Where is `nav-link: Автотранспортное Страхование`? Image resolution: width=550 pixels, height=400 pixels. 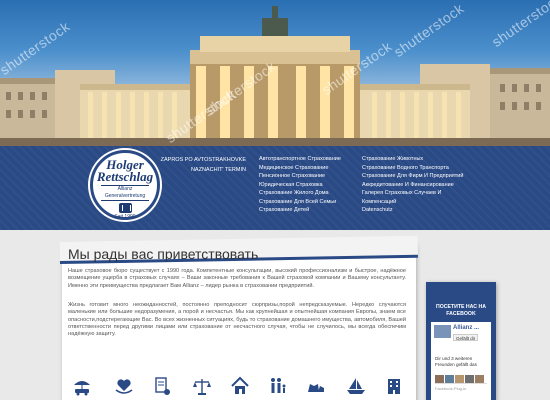
nav-link: Автотранспортное Страхование is located at coordinates (306, 159).